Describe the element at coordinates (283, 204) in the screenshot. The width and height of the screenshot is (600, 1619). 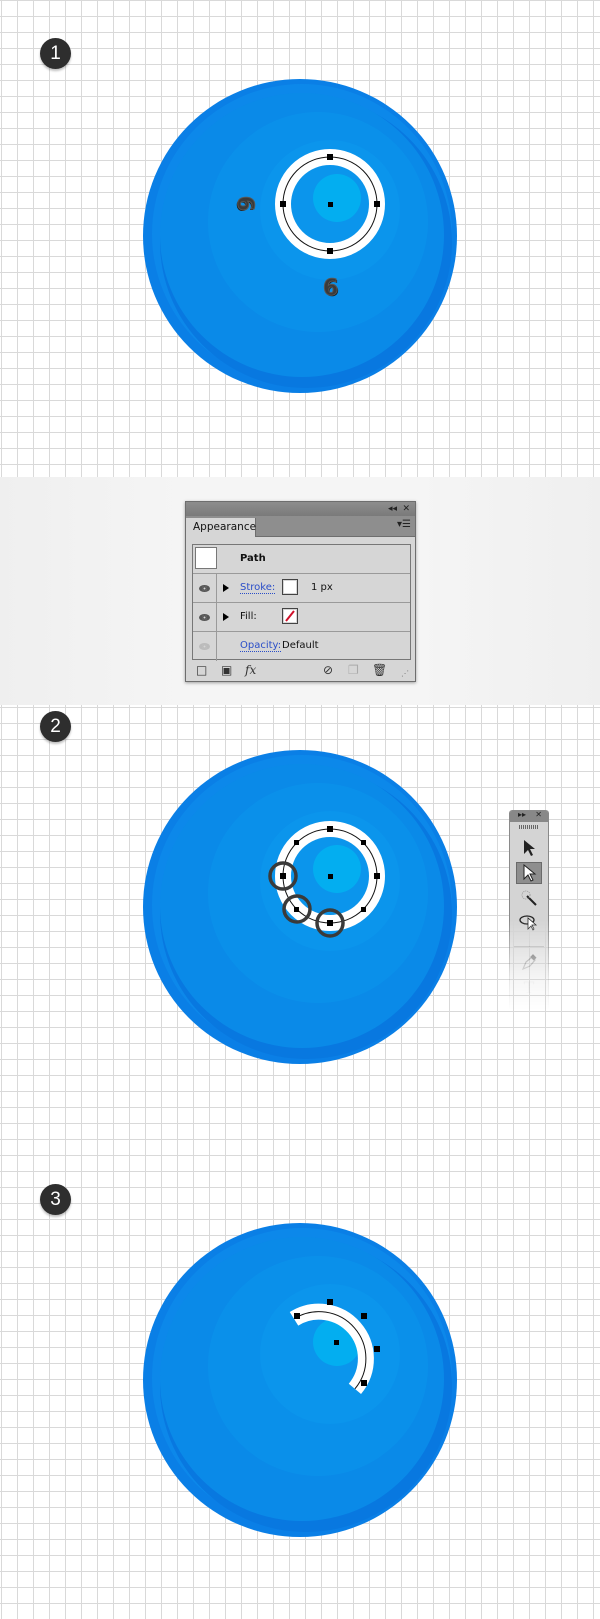
I see `anchor-point-left` at that location.